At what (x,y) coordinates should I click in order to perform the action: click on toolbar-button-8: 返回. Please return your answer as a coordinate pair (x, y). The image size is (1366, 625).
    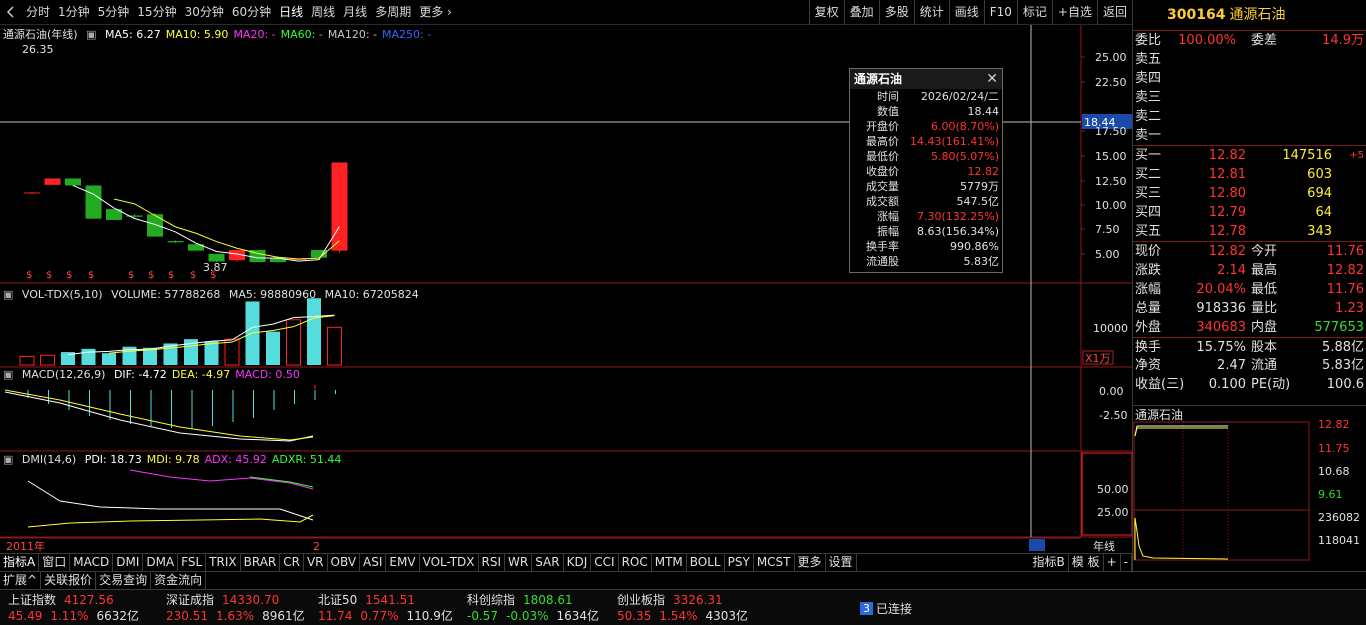
    Looking at the image, I should click on (1114, 12).